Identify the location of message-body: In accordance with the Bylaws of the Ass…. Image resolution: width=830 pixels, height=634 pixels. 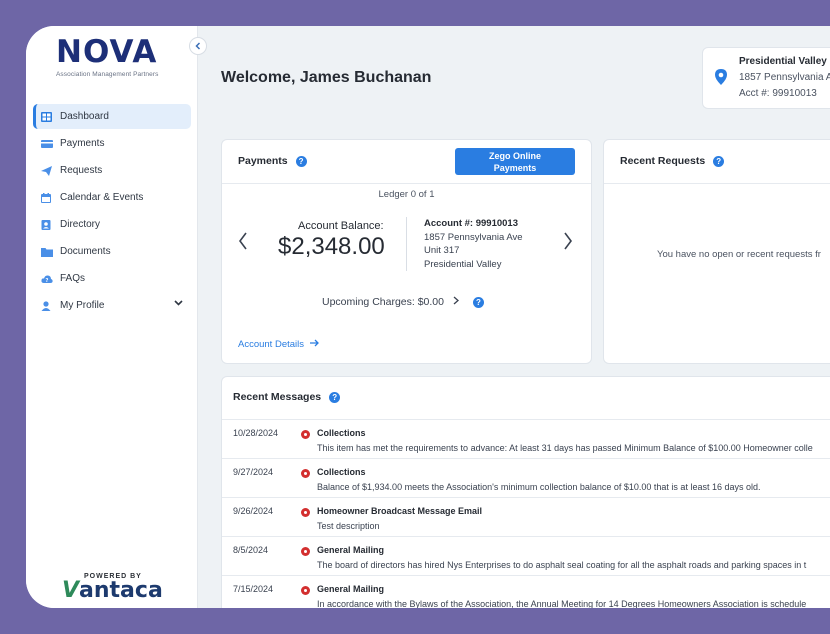
(562, 603).